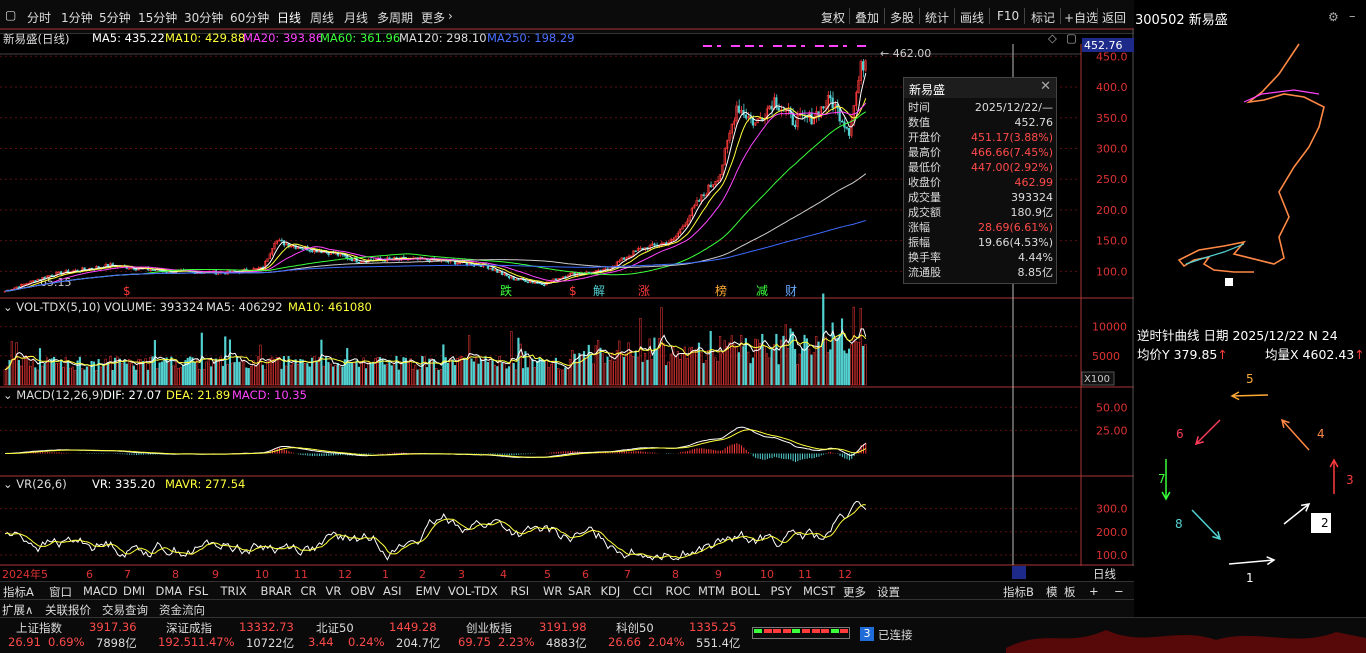 This screenshot has height=653, width=1366. I want to click on indicator-tab-设置: 设置, so click(888, 592).